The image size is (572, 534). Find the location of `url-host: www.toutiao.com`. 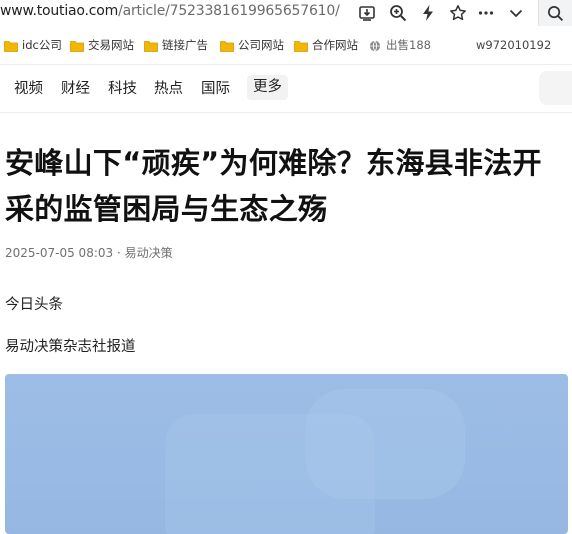

url-host: www.toutiao.com is located at coordinates (59, 11).